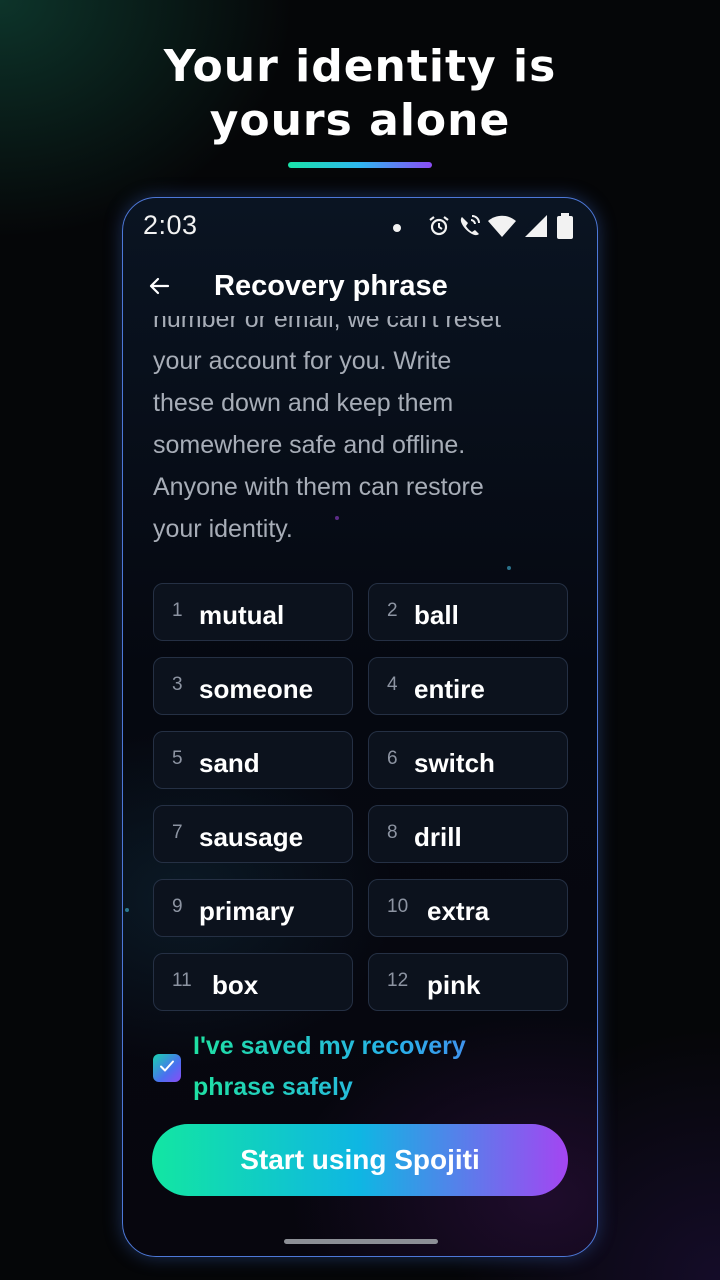 This screenshot has height=1280, width=720. I want to click on notification-dot-icon, so click(397, 228).